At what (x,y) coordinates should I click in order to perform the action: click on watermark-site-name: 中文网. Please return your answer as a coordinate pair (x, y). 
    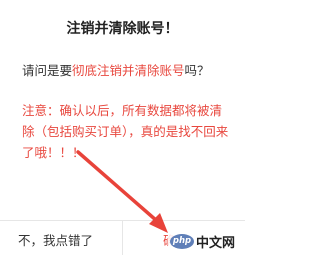
    Looking at the image, I should click on (216, 243).